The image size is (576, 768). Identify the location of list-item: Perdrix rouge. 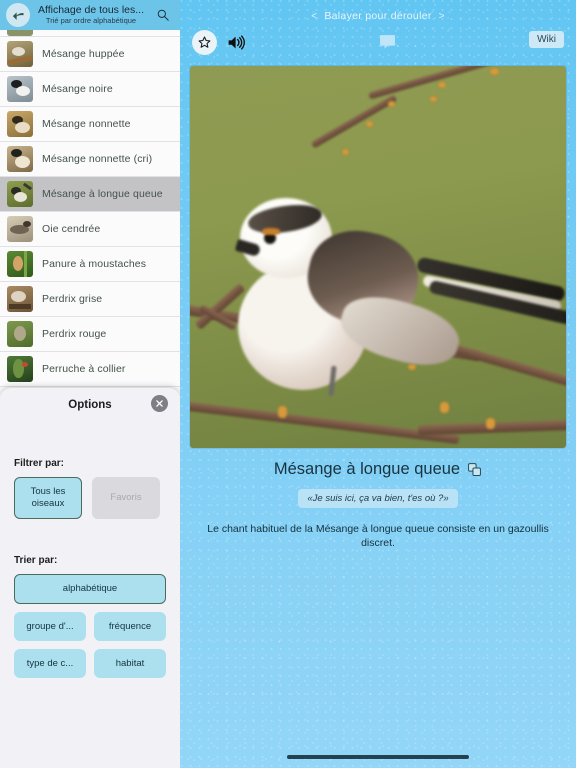
(90, 334).